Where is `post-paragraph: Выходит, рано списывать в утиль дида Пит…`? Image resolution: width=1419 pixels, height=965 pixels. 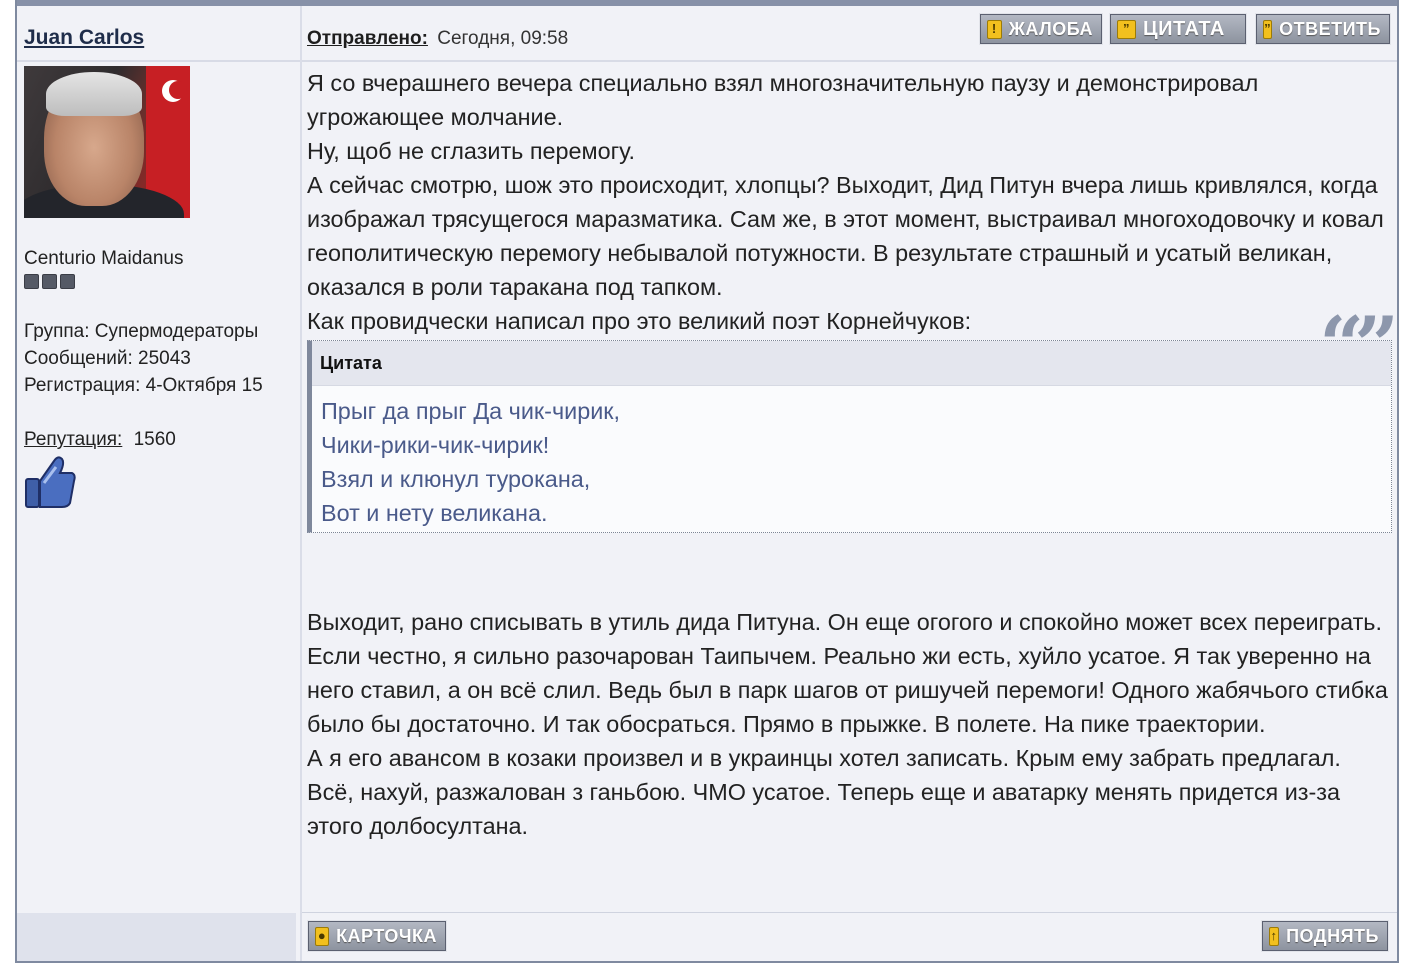
post-paragraph: Выходит, рано списывать в утиль дида Пит… is located at coordinates (844, 622).